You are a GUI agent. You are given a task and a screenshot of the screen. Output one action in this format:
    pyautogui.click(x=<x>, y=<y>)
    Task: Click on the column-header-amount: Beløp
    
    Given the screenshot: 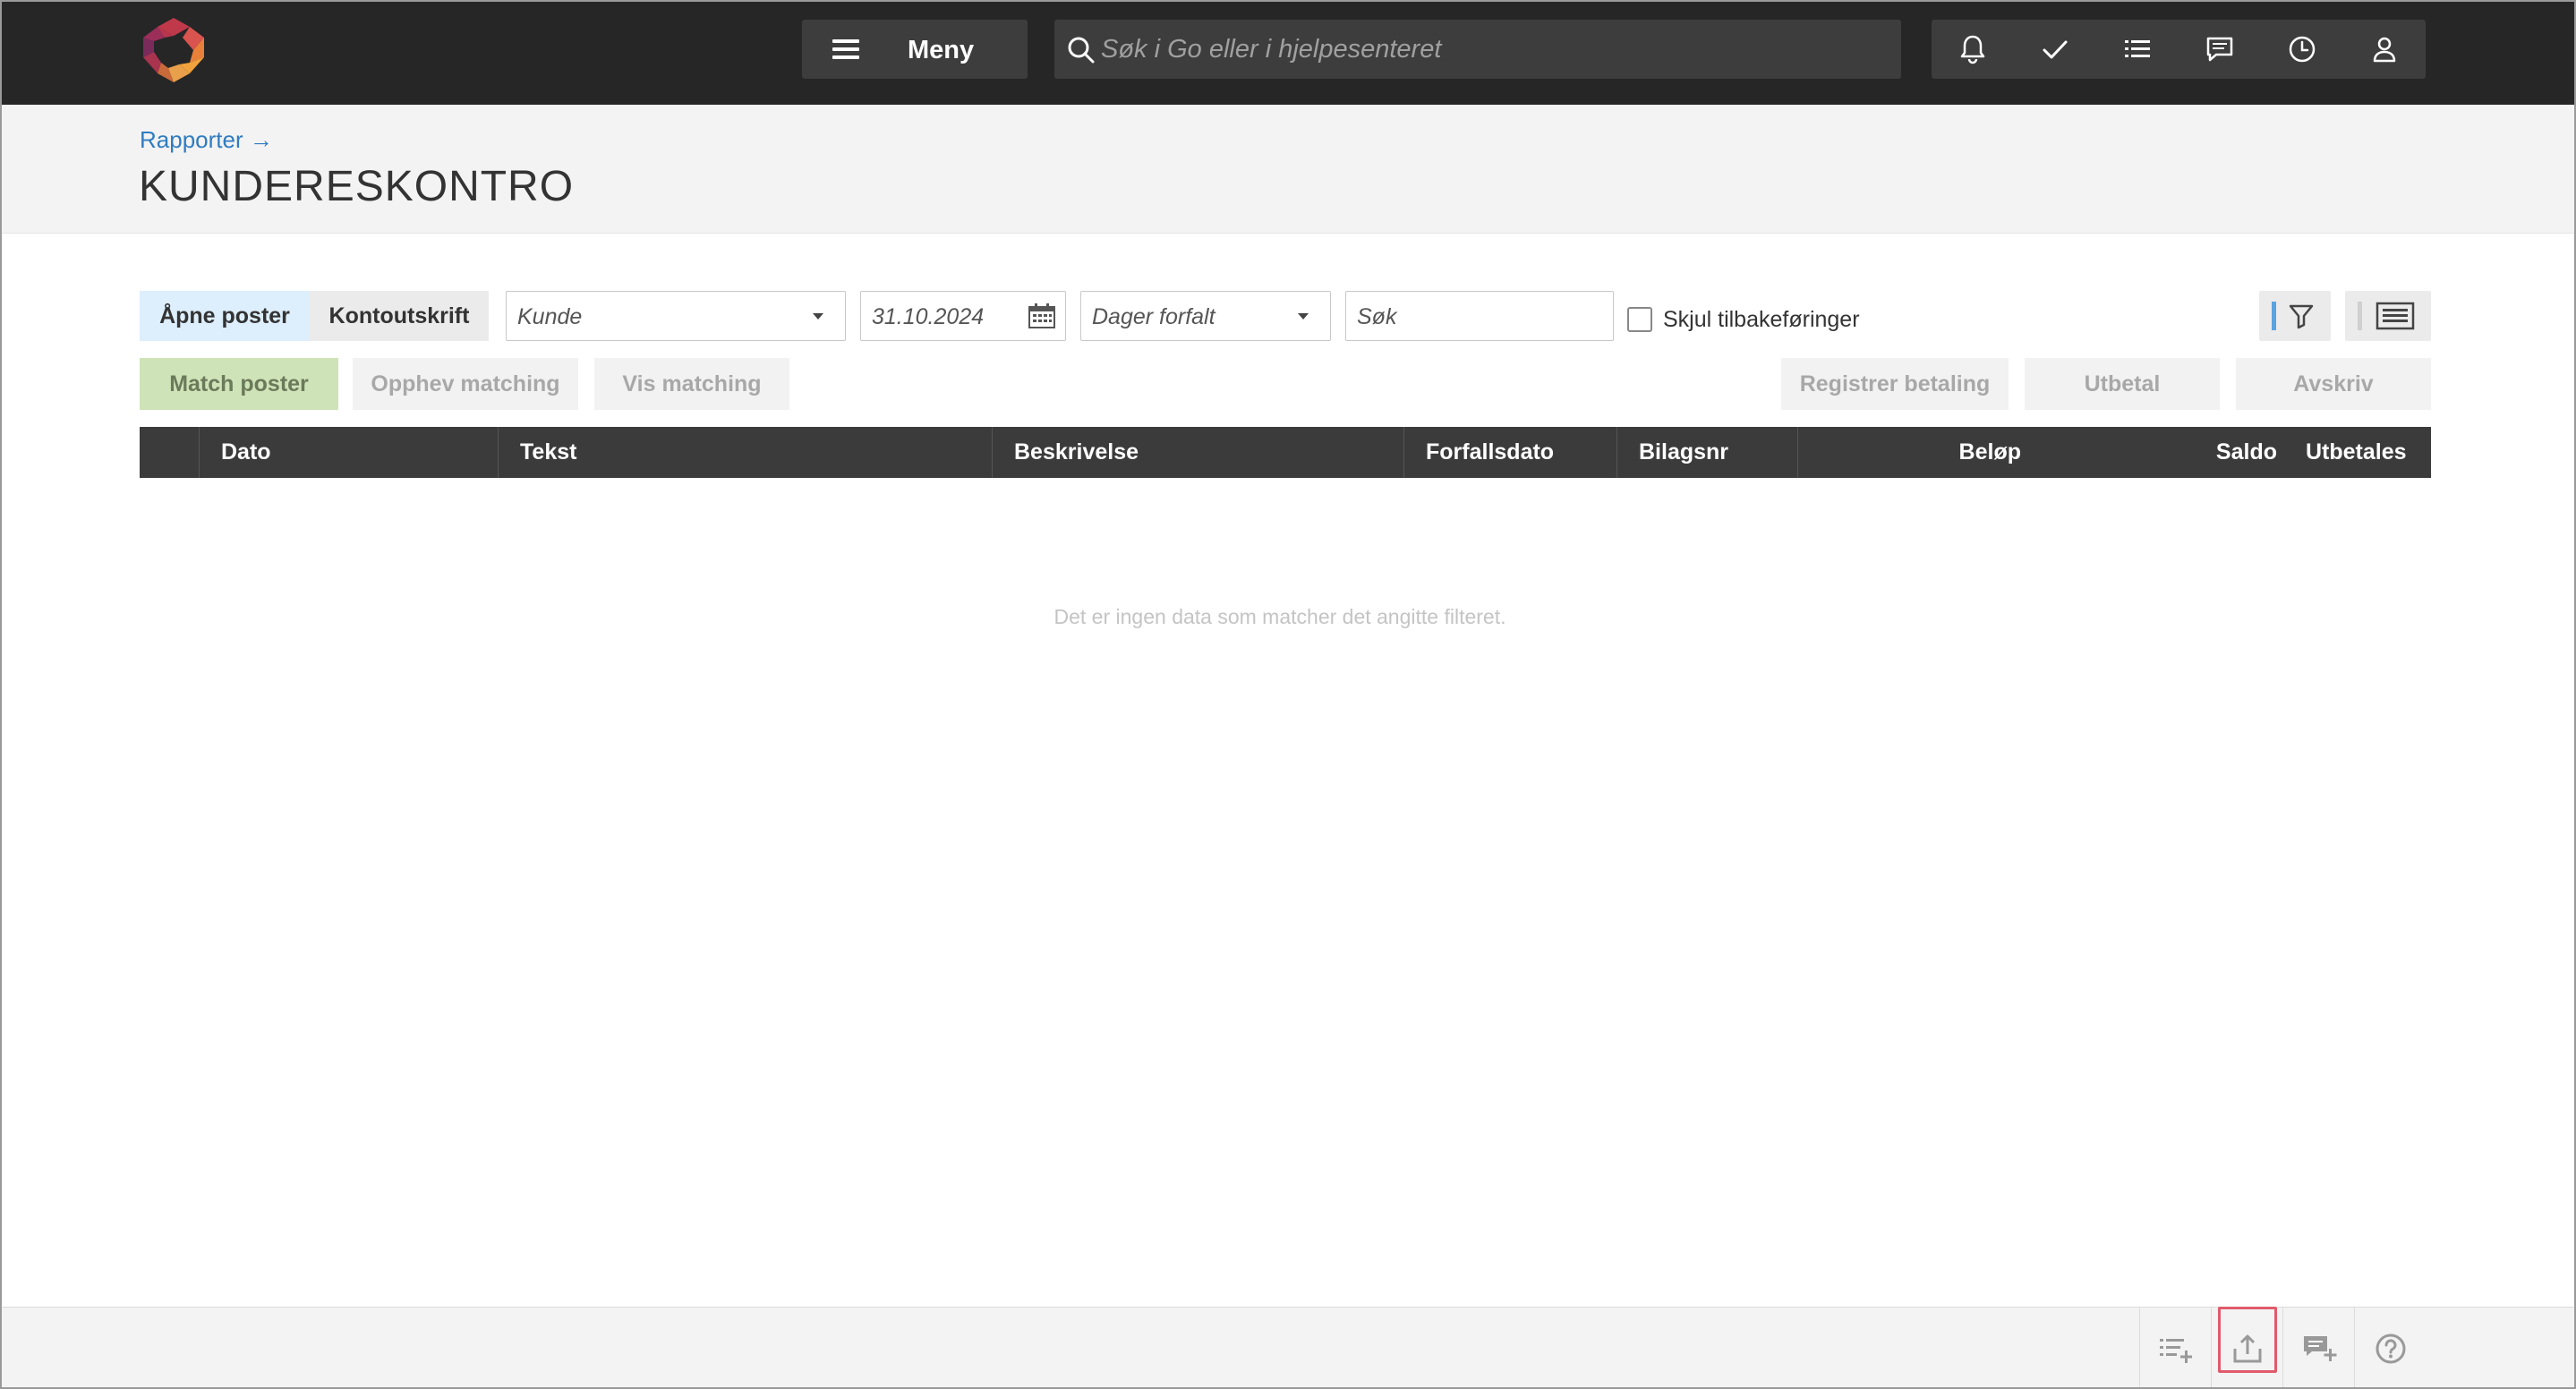 What is the action you would take?
    pyautogui.click(x=1920, y=452)
    